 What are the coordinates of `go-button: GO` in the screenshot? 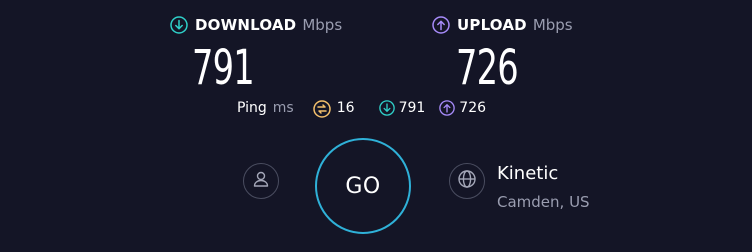 It's located at (363, 186).